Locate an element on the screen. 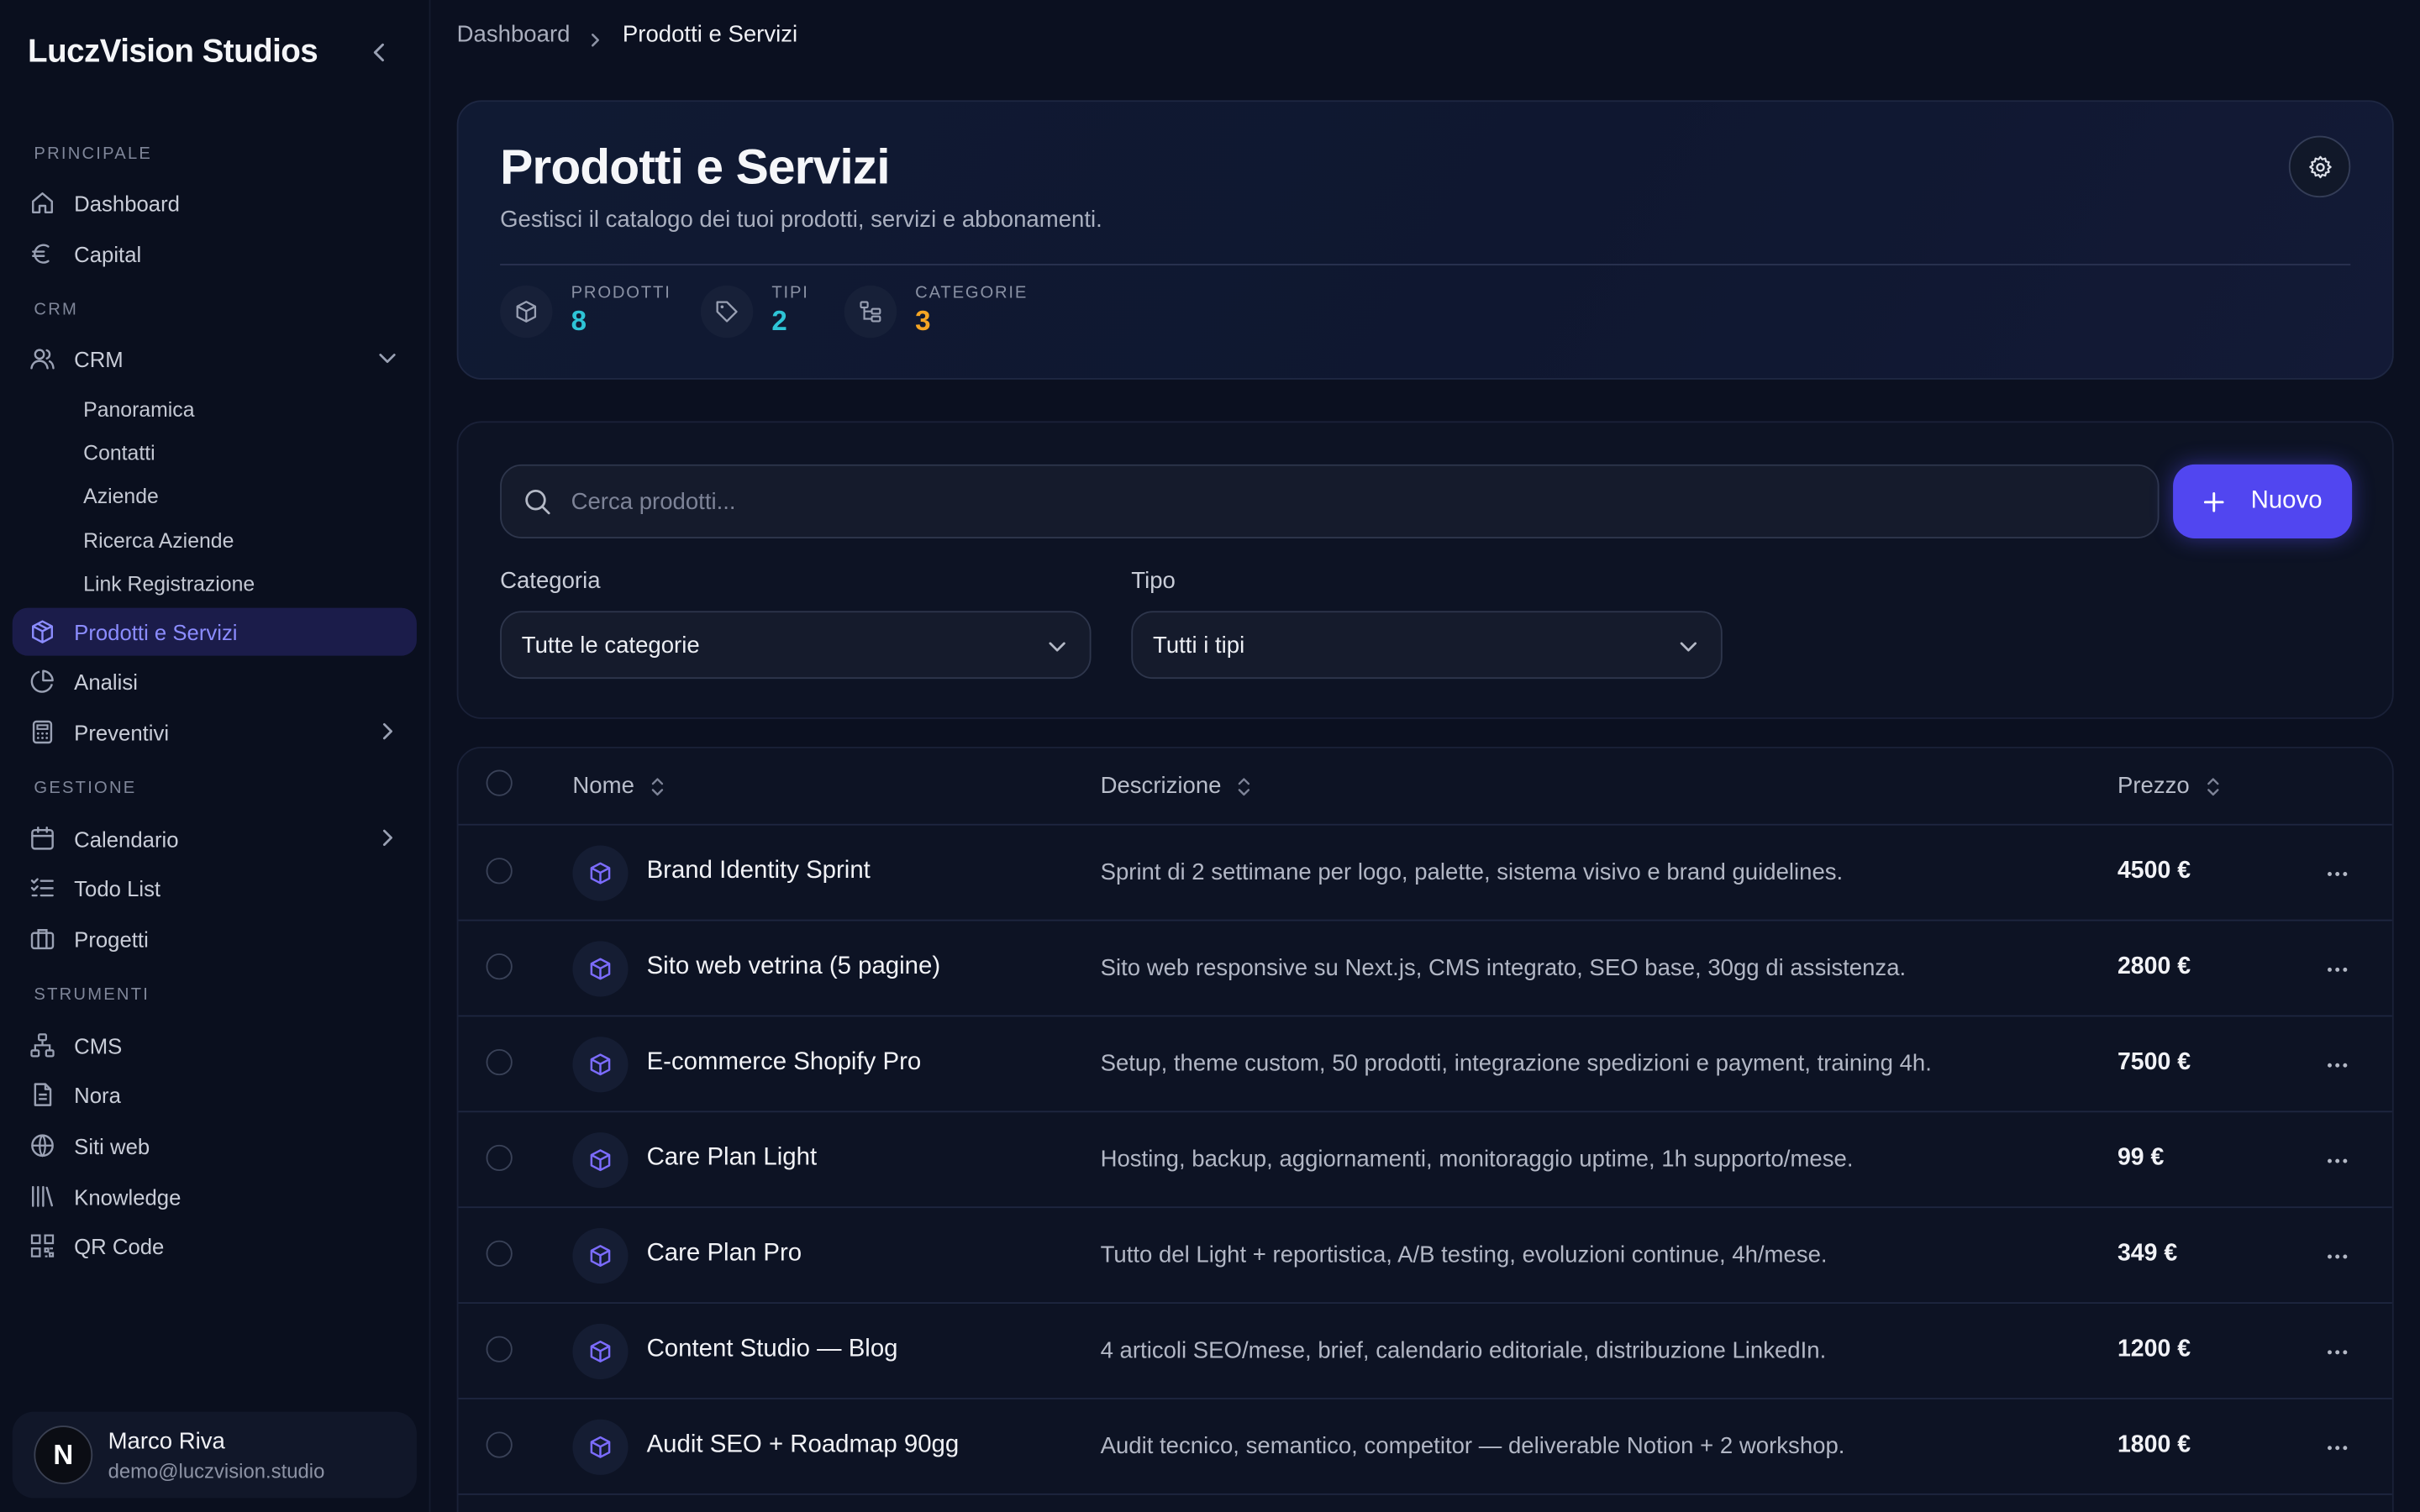 This screenshot has height=1512, width=2420. search-field is located at coordinates (1330, 501).